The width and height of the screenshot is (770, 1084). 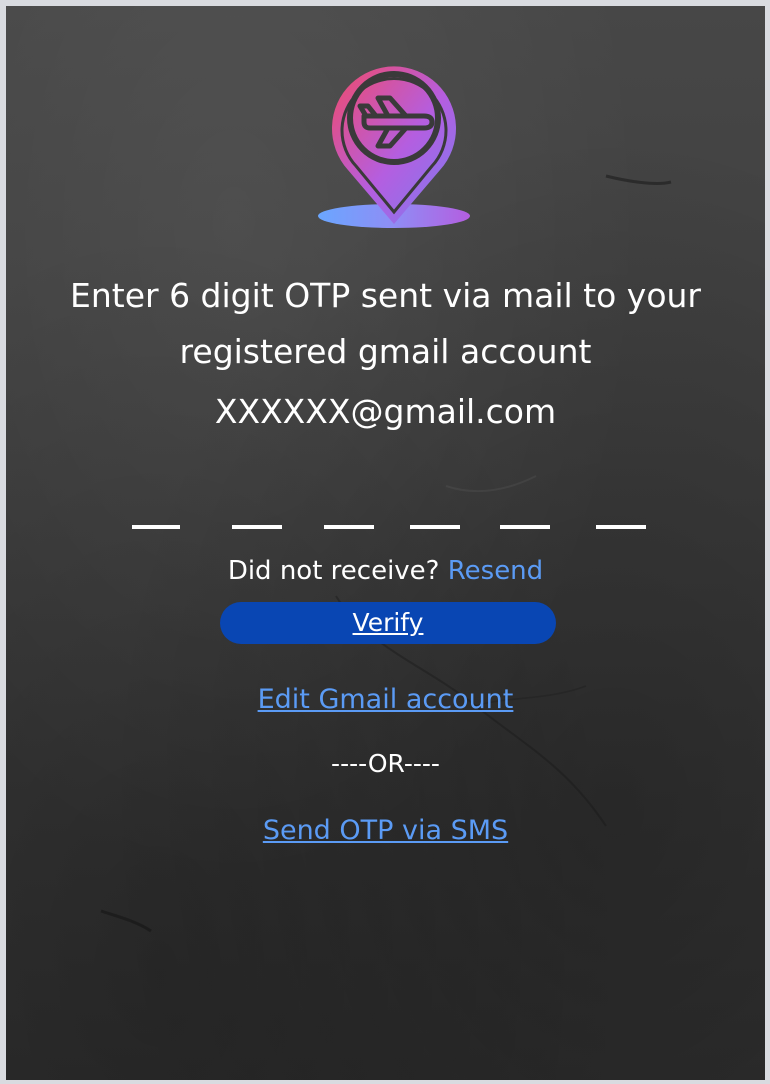 I want to click on or-divider: ----OR----, so click(x=385, y=763).